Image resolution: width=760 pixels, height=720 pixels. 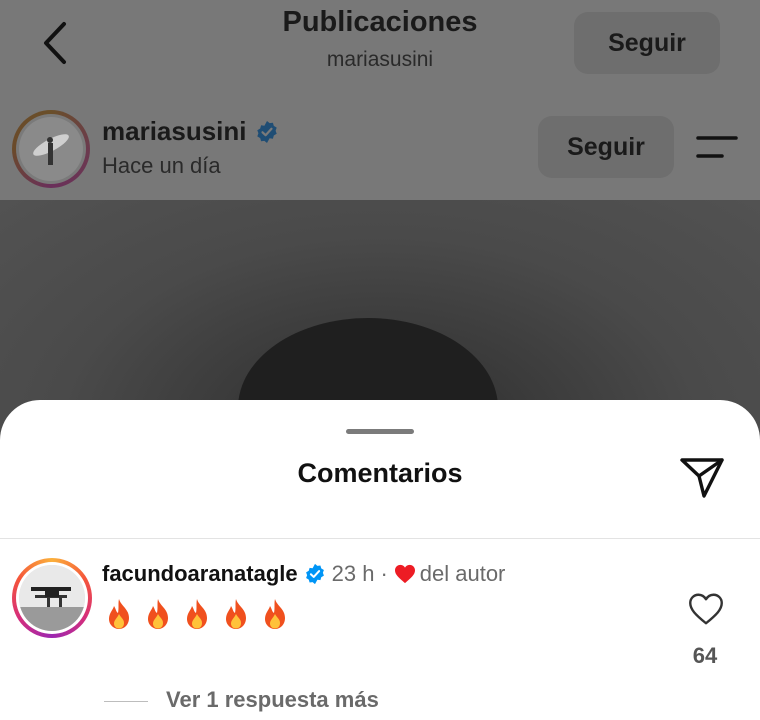 What do you see at coordinates (272, 700) in the screenshot?
I see `view-replies-link: Ver 1 respuesta más` at bounding box center [272, 700].